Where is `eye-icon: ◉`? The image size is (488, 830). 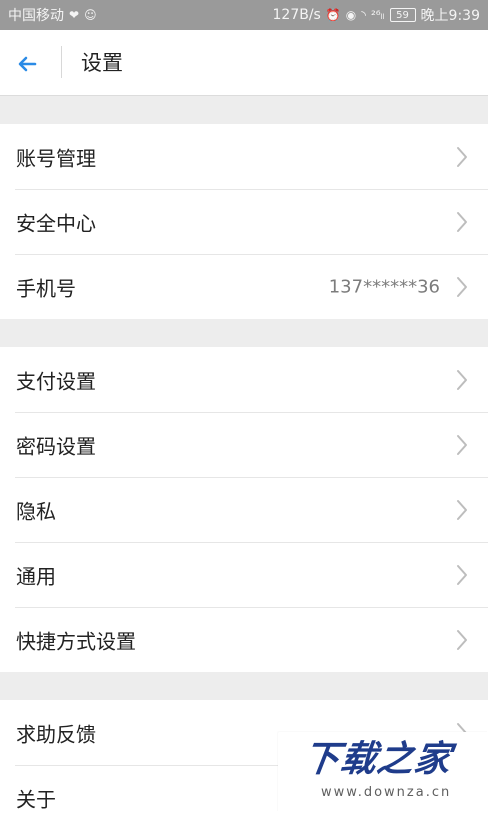 eye-icon: ◉ is located at coordinates (351, 15).